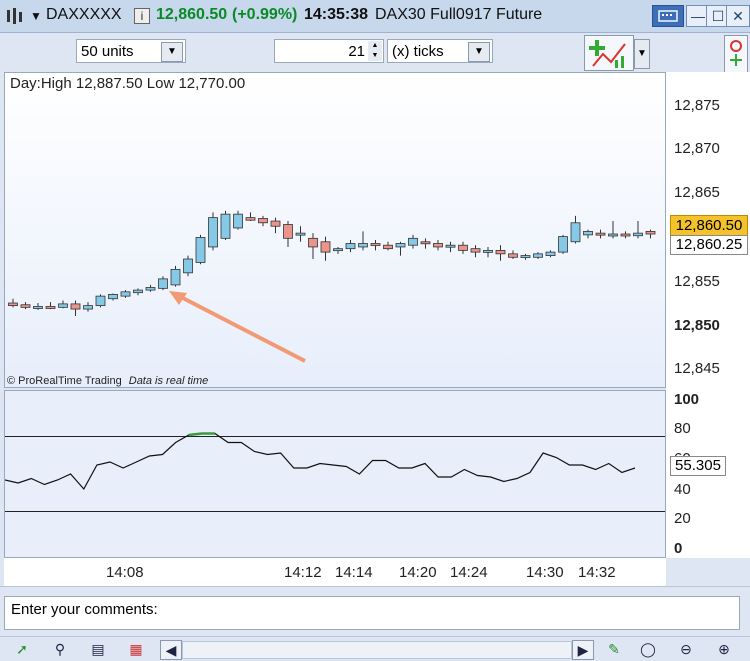 The image size is (750, 661). Describe the element at coordinates (142, 16) in the screenshot. I see `info-icon: i` at that location.